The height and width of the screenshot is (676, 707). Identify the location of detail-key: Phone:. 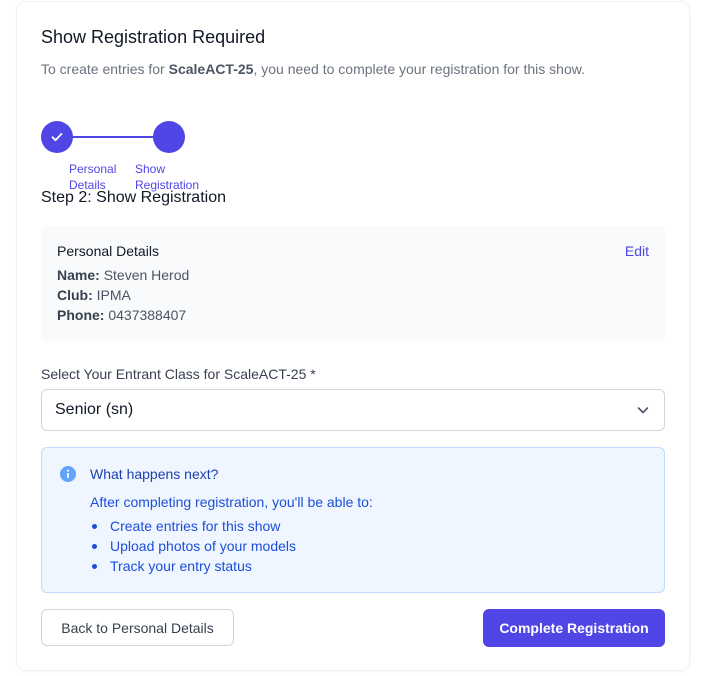
(81, 315).